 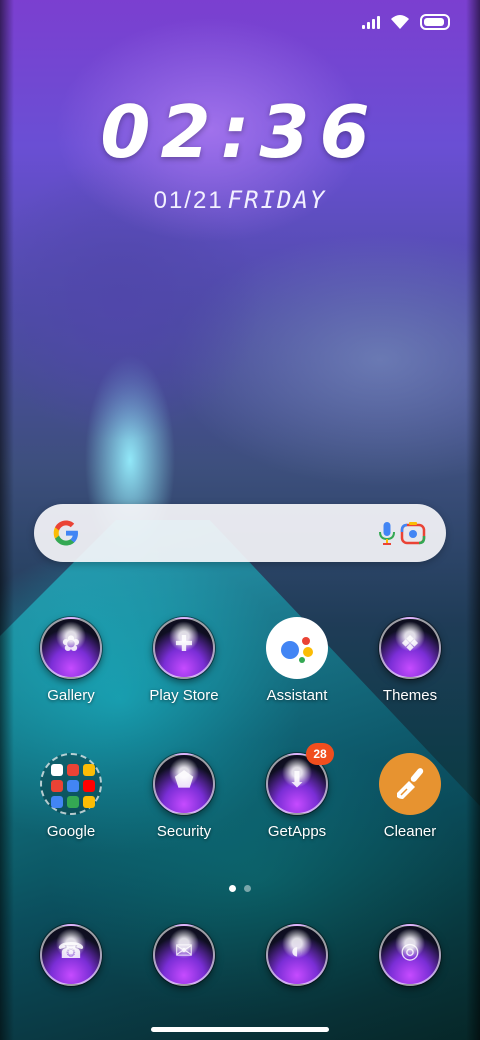 I want to click on wifi-icon, so click(x=400, y=22).